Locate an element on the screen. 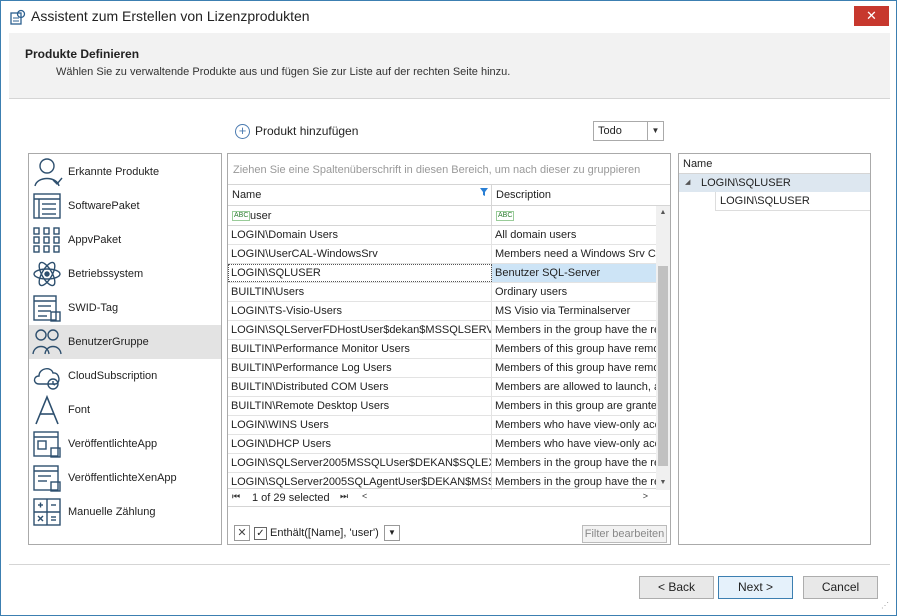 The height and width of the screenshot is (616, 897). resize-grip-icon: ⋰ is located at coordinates (885, 605).